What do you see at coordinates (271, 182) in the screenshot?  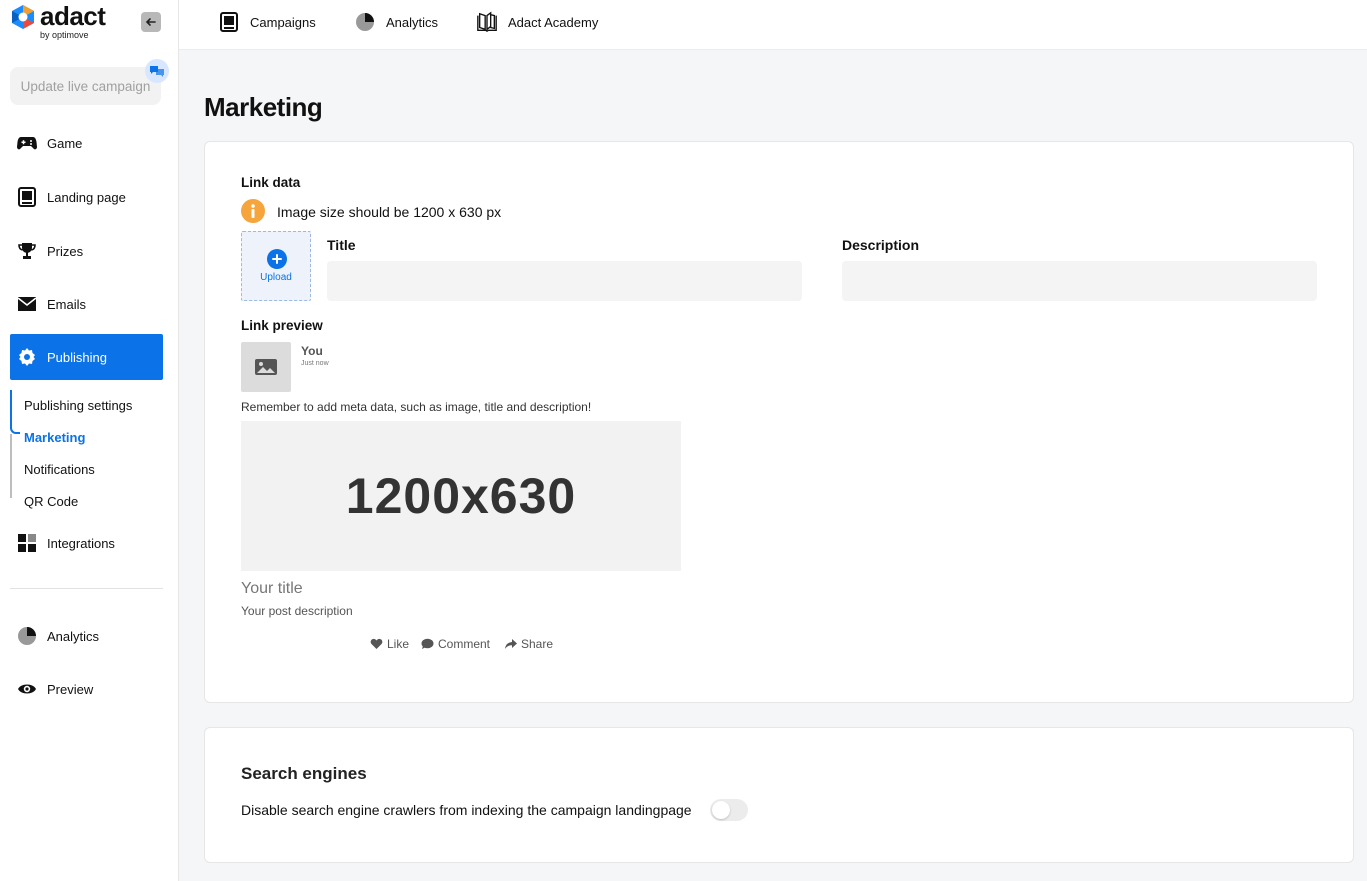 I see `link-data-heading: Link data` at bounding box center [271, 182].